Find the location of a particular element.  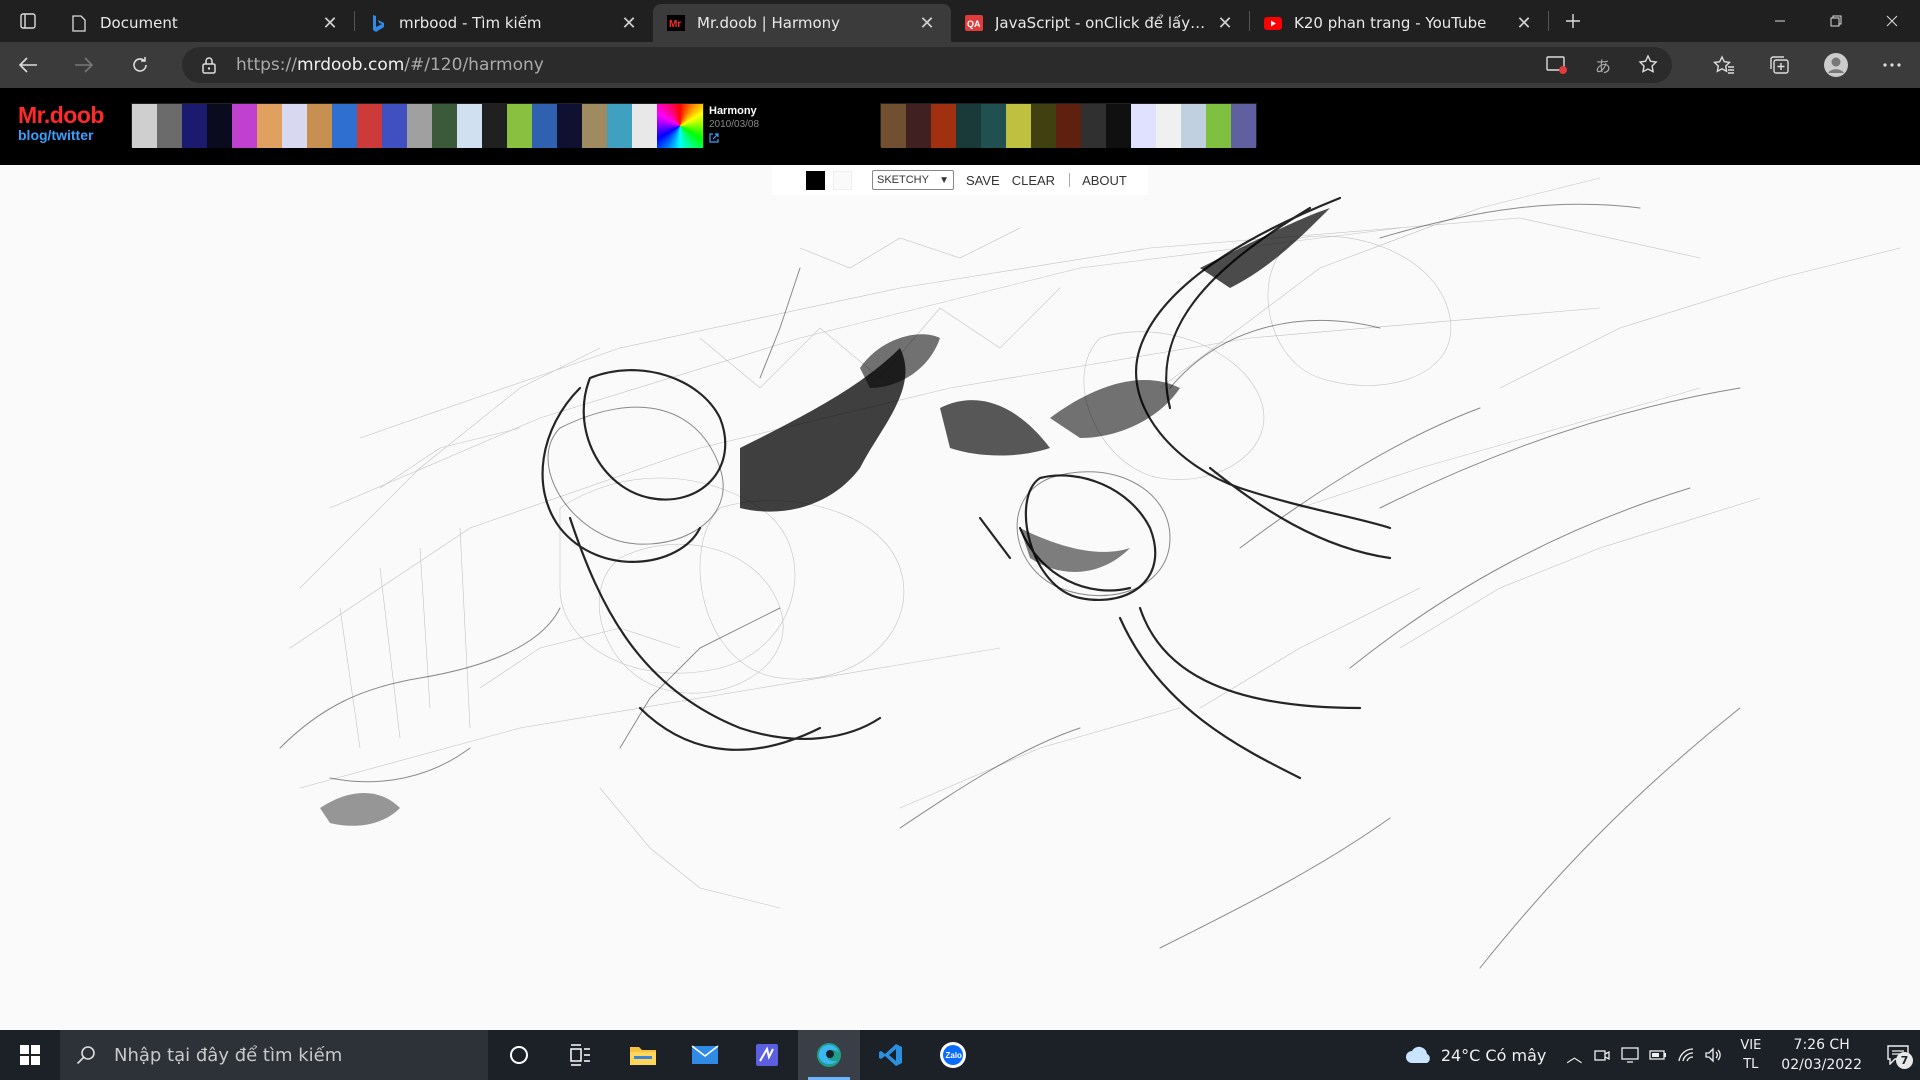

edge-button is located at coordinates (829, 1055).